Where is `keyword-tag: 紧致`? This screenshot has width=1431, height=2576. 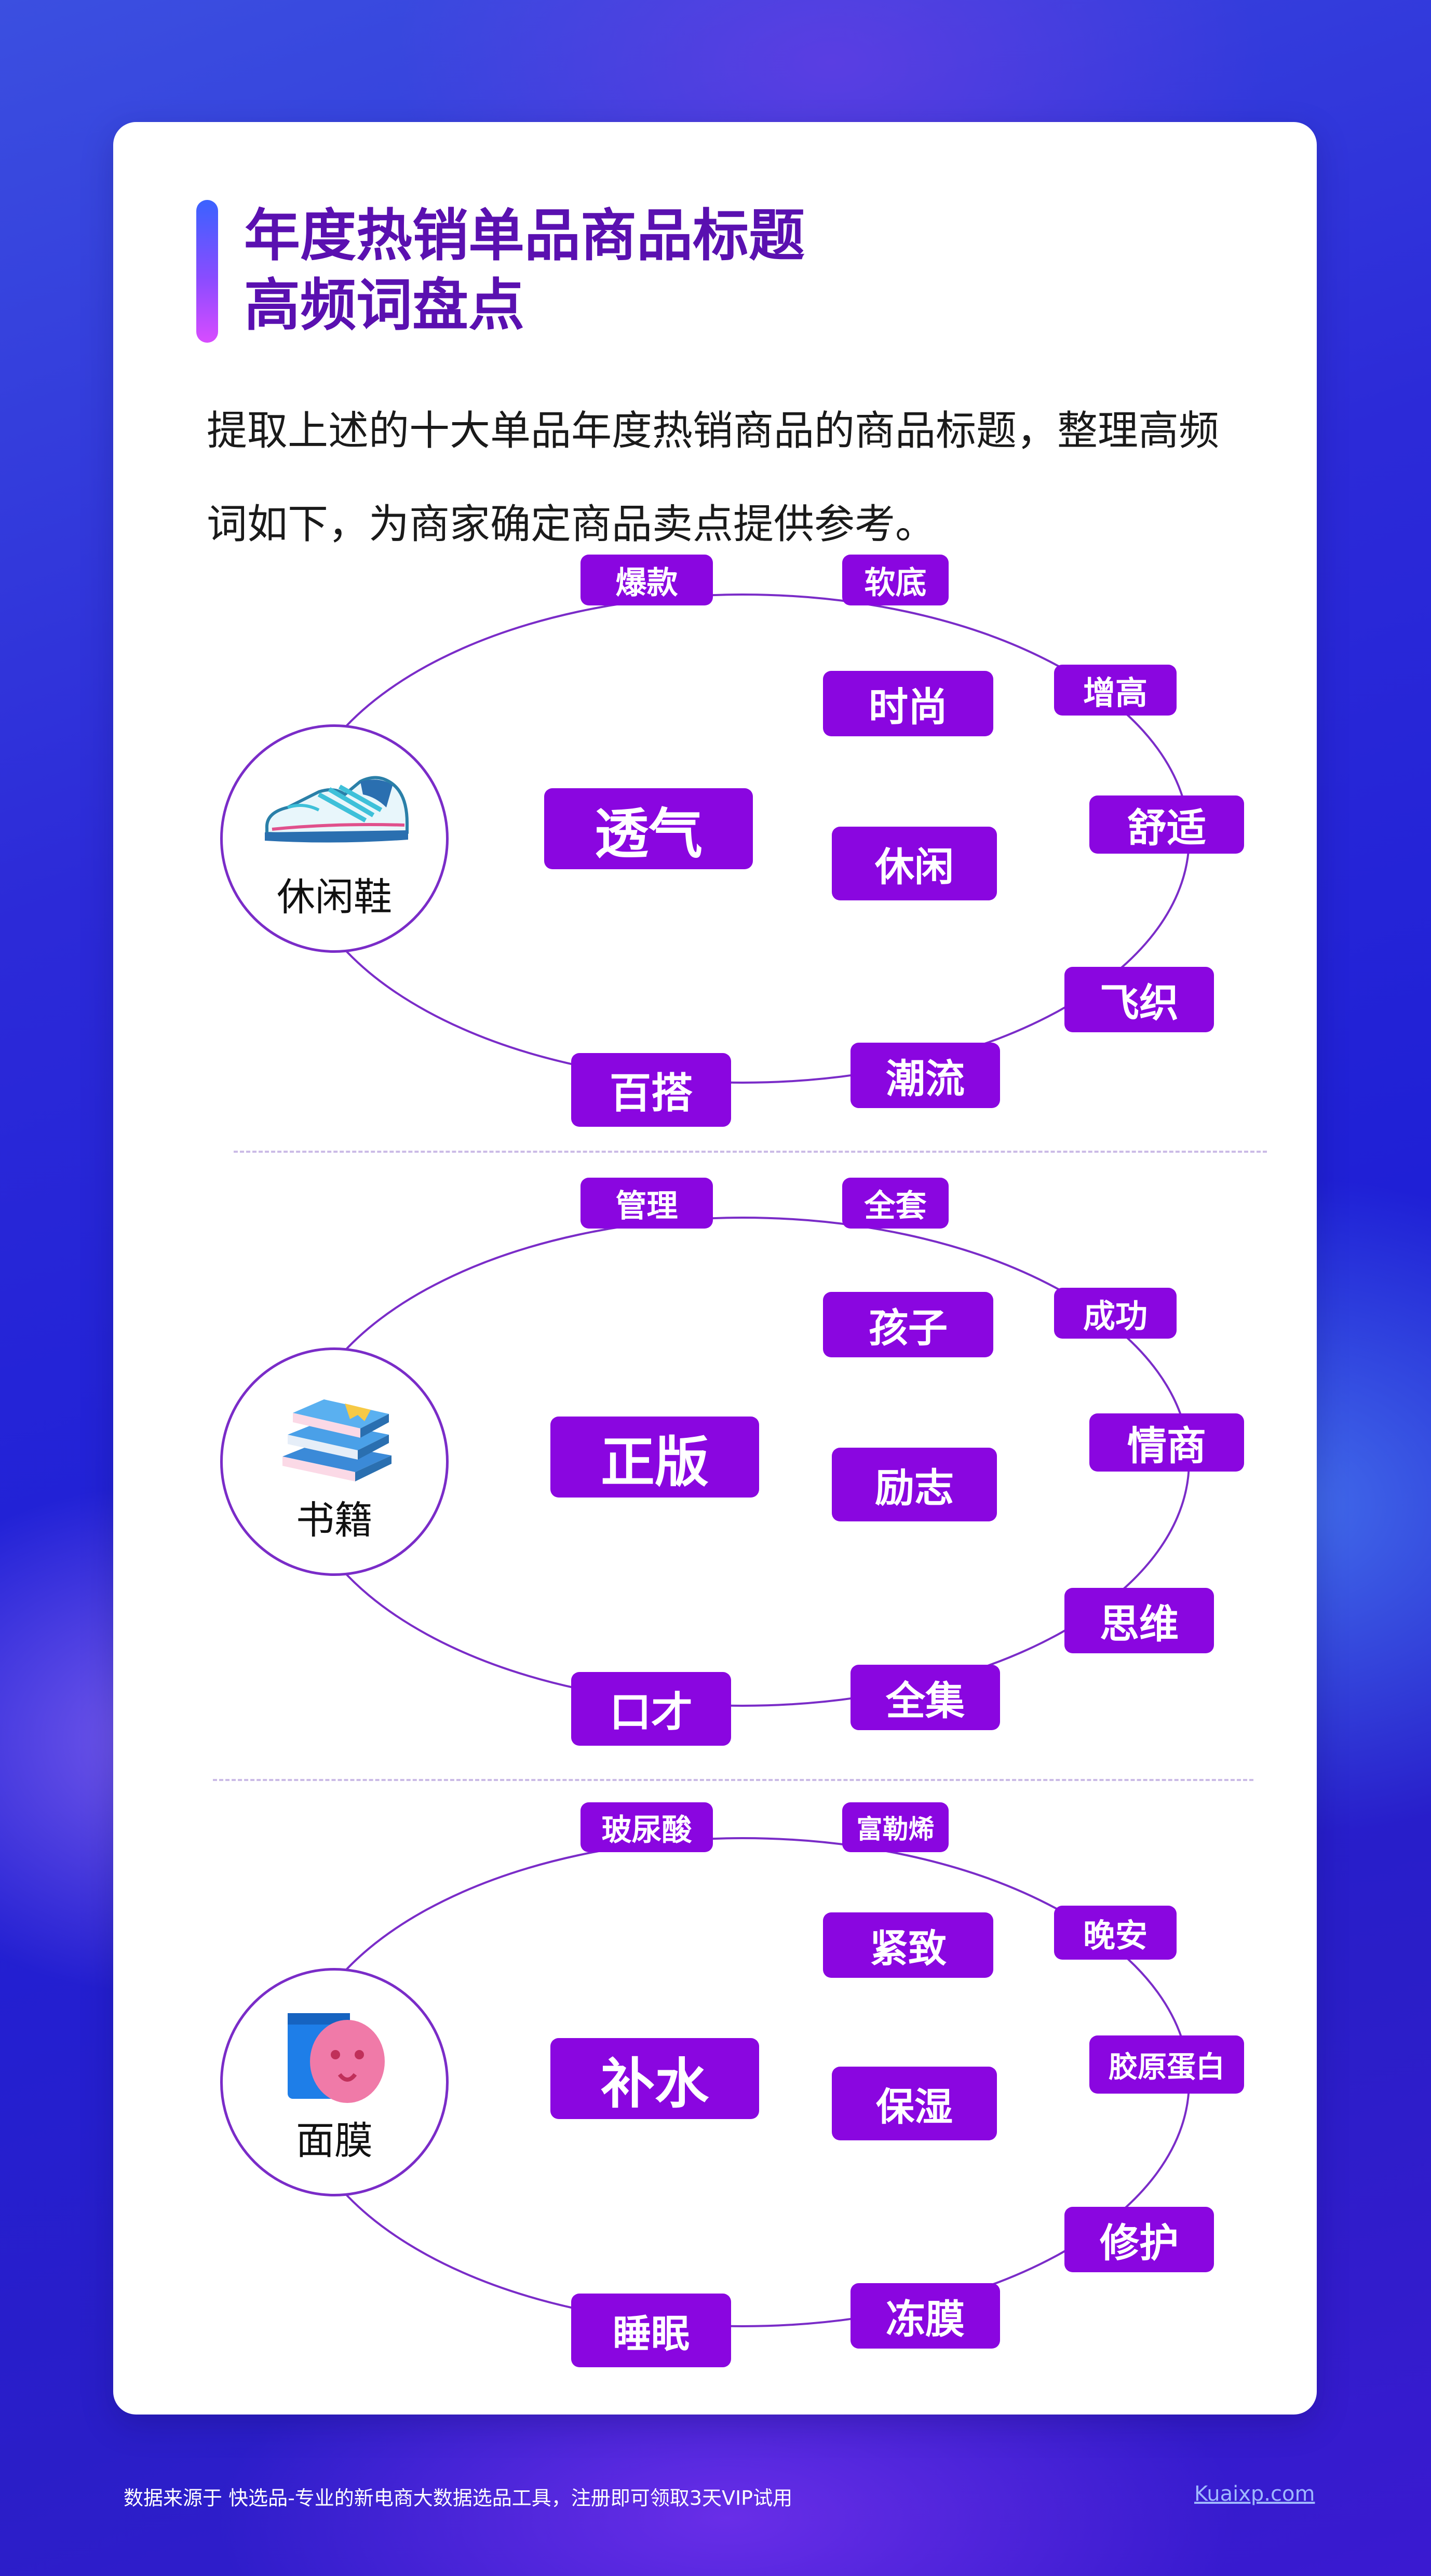
keyword-tag: 紧致 is located at coordinates (908, 1945).